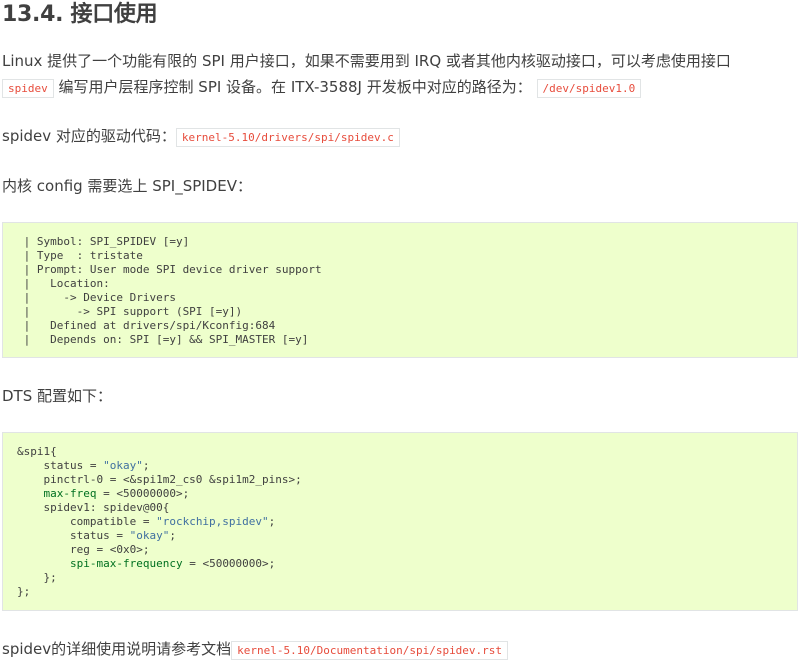 This screenshot has height=664, width=800. Describe the element at coordinates (80, 14) in the screenshot. I see `section-heading: 13.4. 接口使用` at that location.